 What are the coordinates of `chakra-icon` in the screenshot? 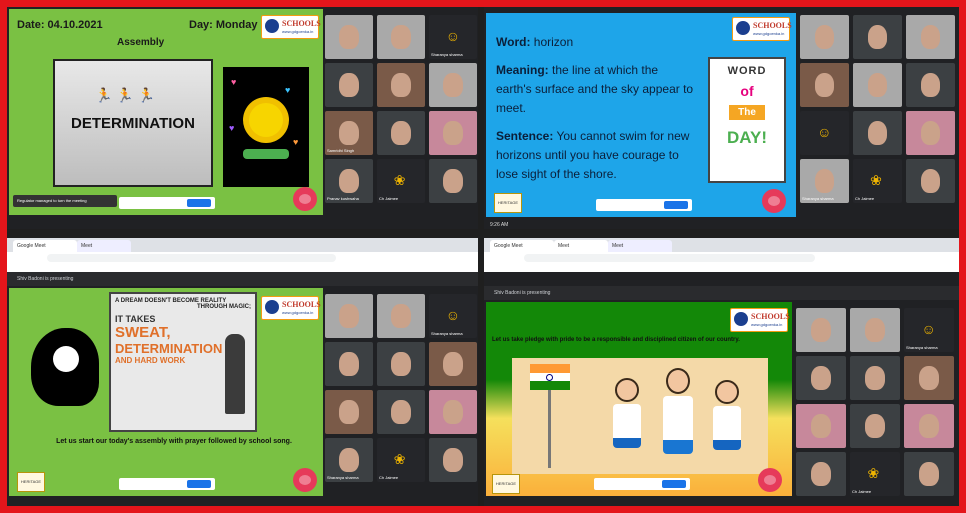 It's located at (549, 377).